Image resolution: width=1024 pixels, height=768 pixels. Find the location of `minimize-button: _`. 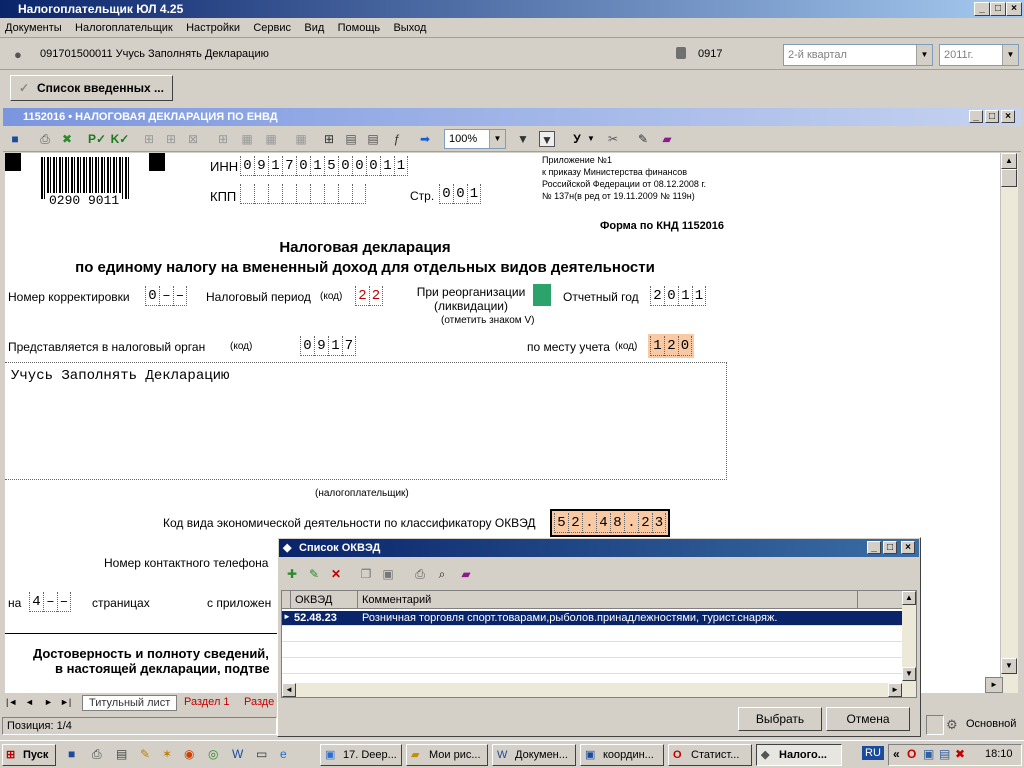

minimize-button: _ is located at coordinates (982, 9).